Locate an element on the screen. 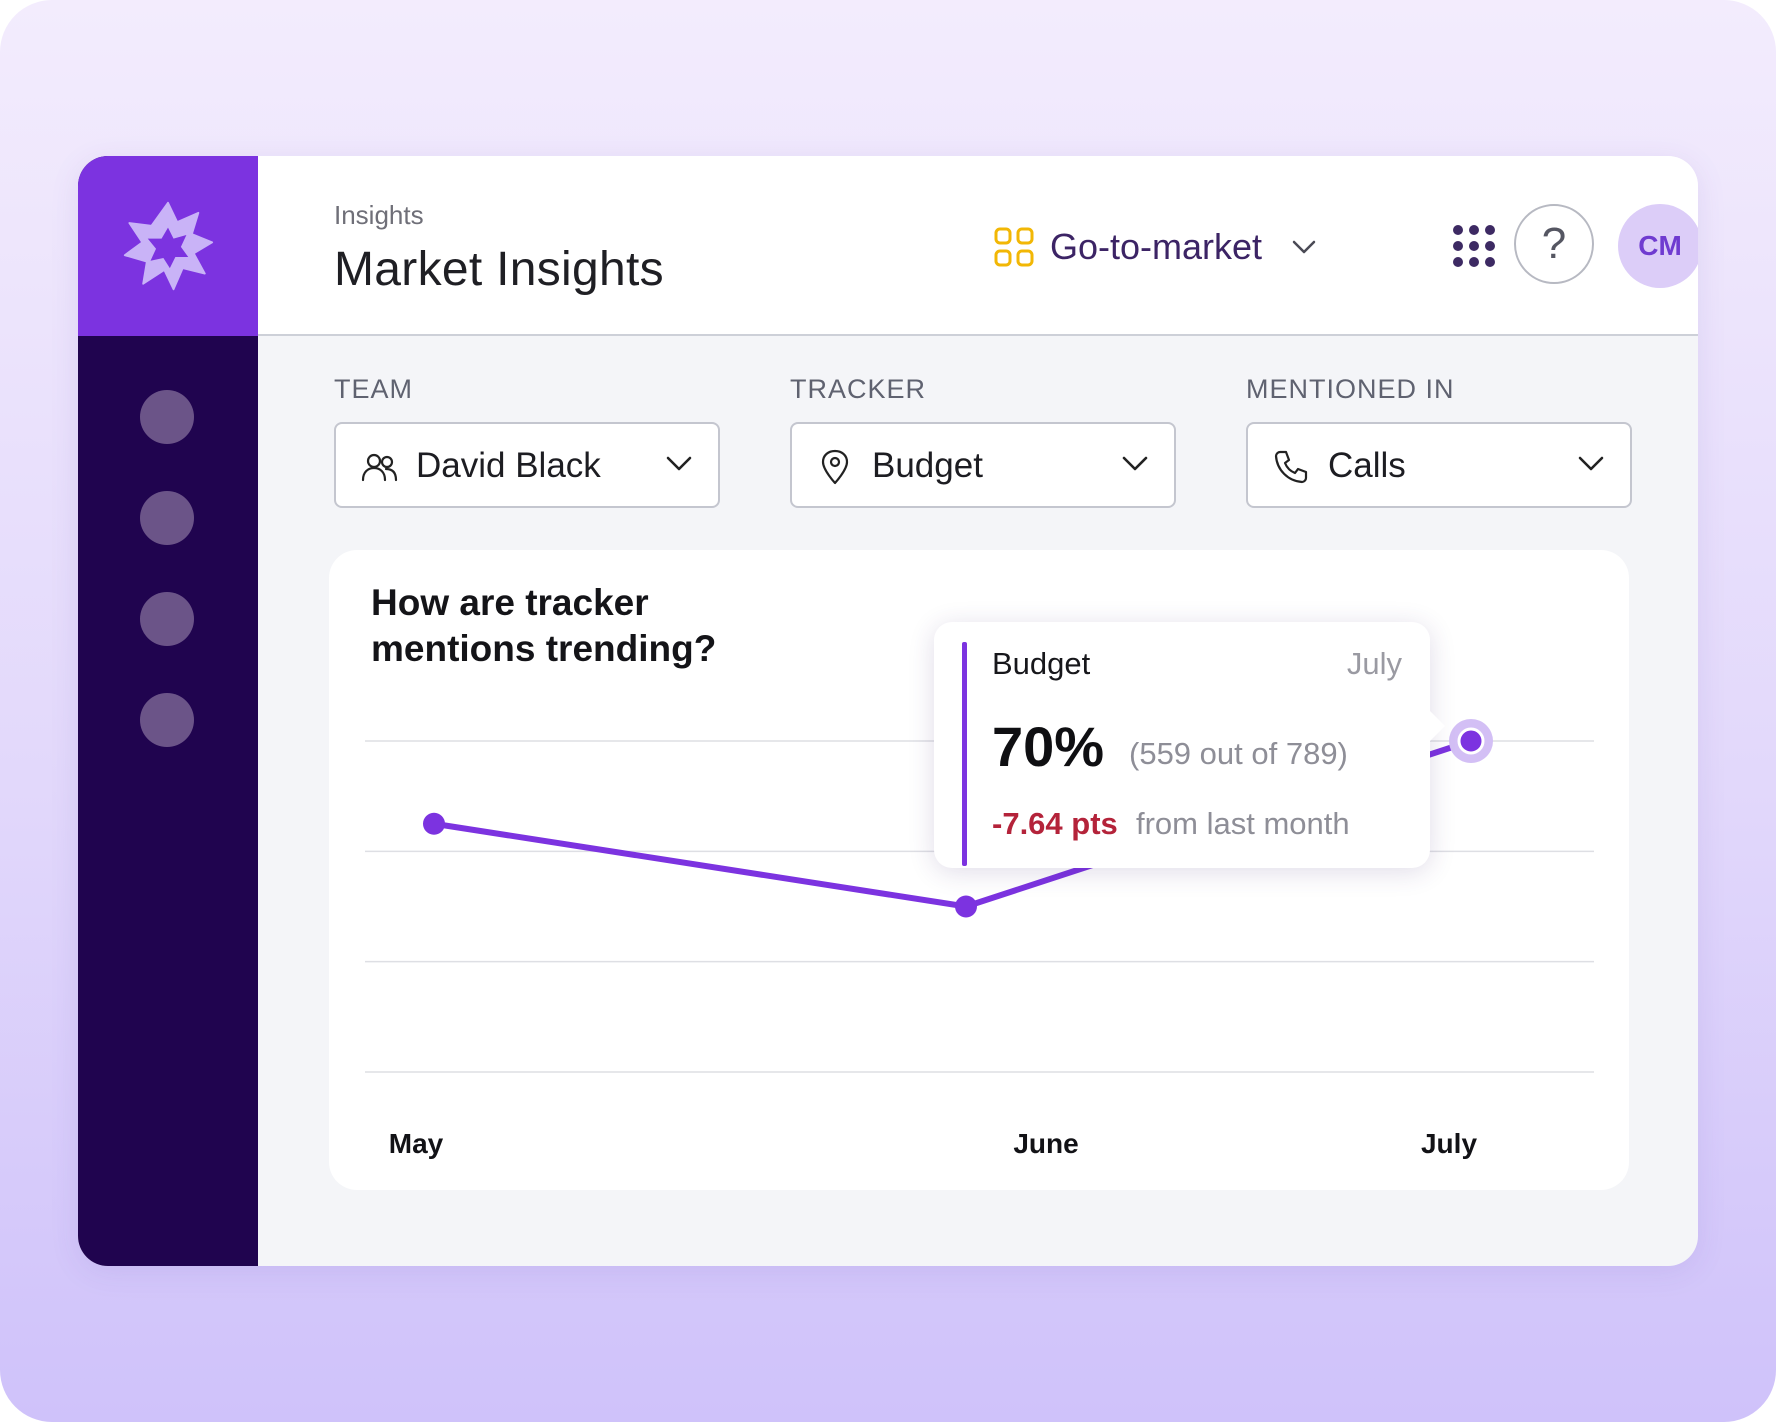 The height and width of the screenshot is (1422, 1776). sidebar is located at coordinates (168, 711).